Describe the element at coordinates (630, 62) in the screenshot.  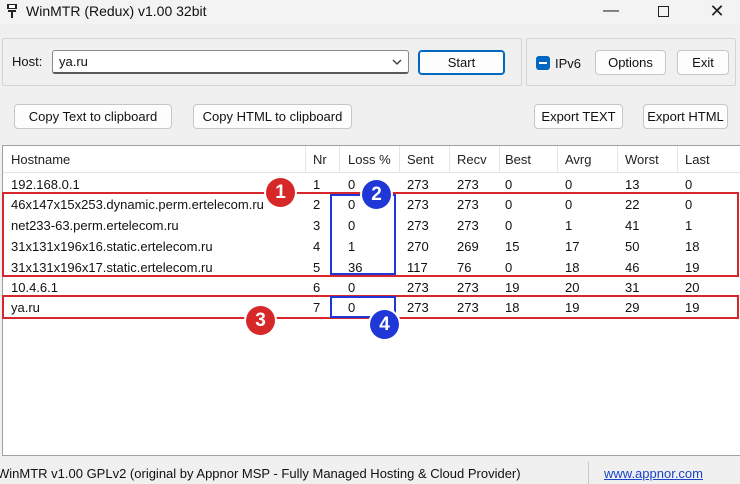
I see `options-button: Options` at that location.